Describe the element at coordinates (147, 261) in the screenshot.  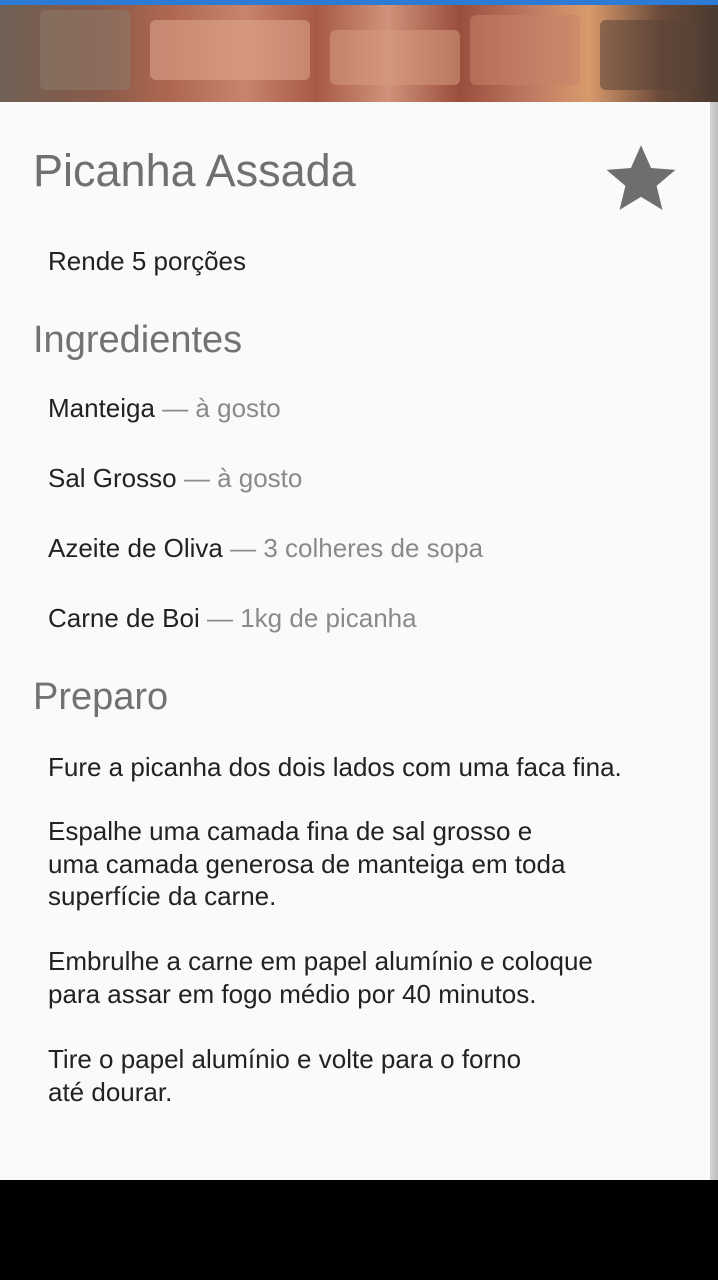
I see `servings-text: Rende 5 porções` at that location.